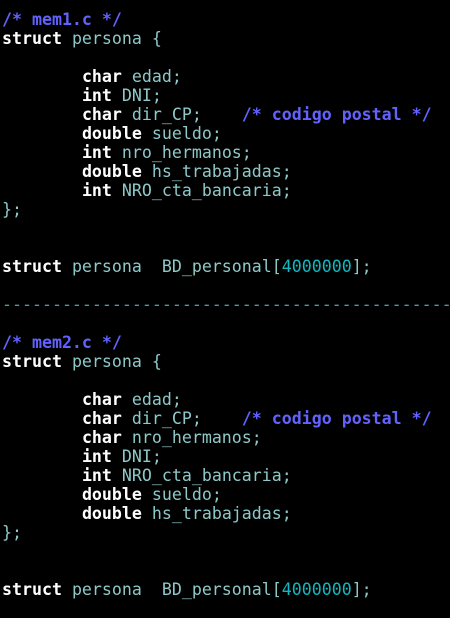  I want to click on code-line: int nro_hermanos;, so click(226, 152).